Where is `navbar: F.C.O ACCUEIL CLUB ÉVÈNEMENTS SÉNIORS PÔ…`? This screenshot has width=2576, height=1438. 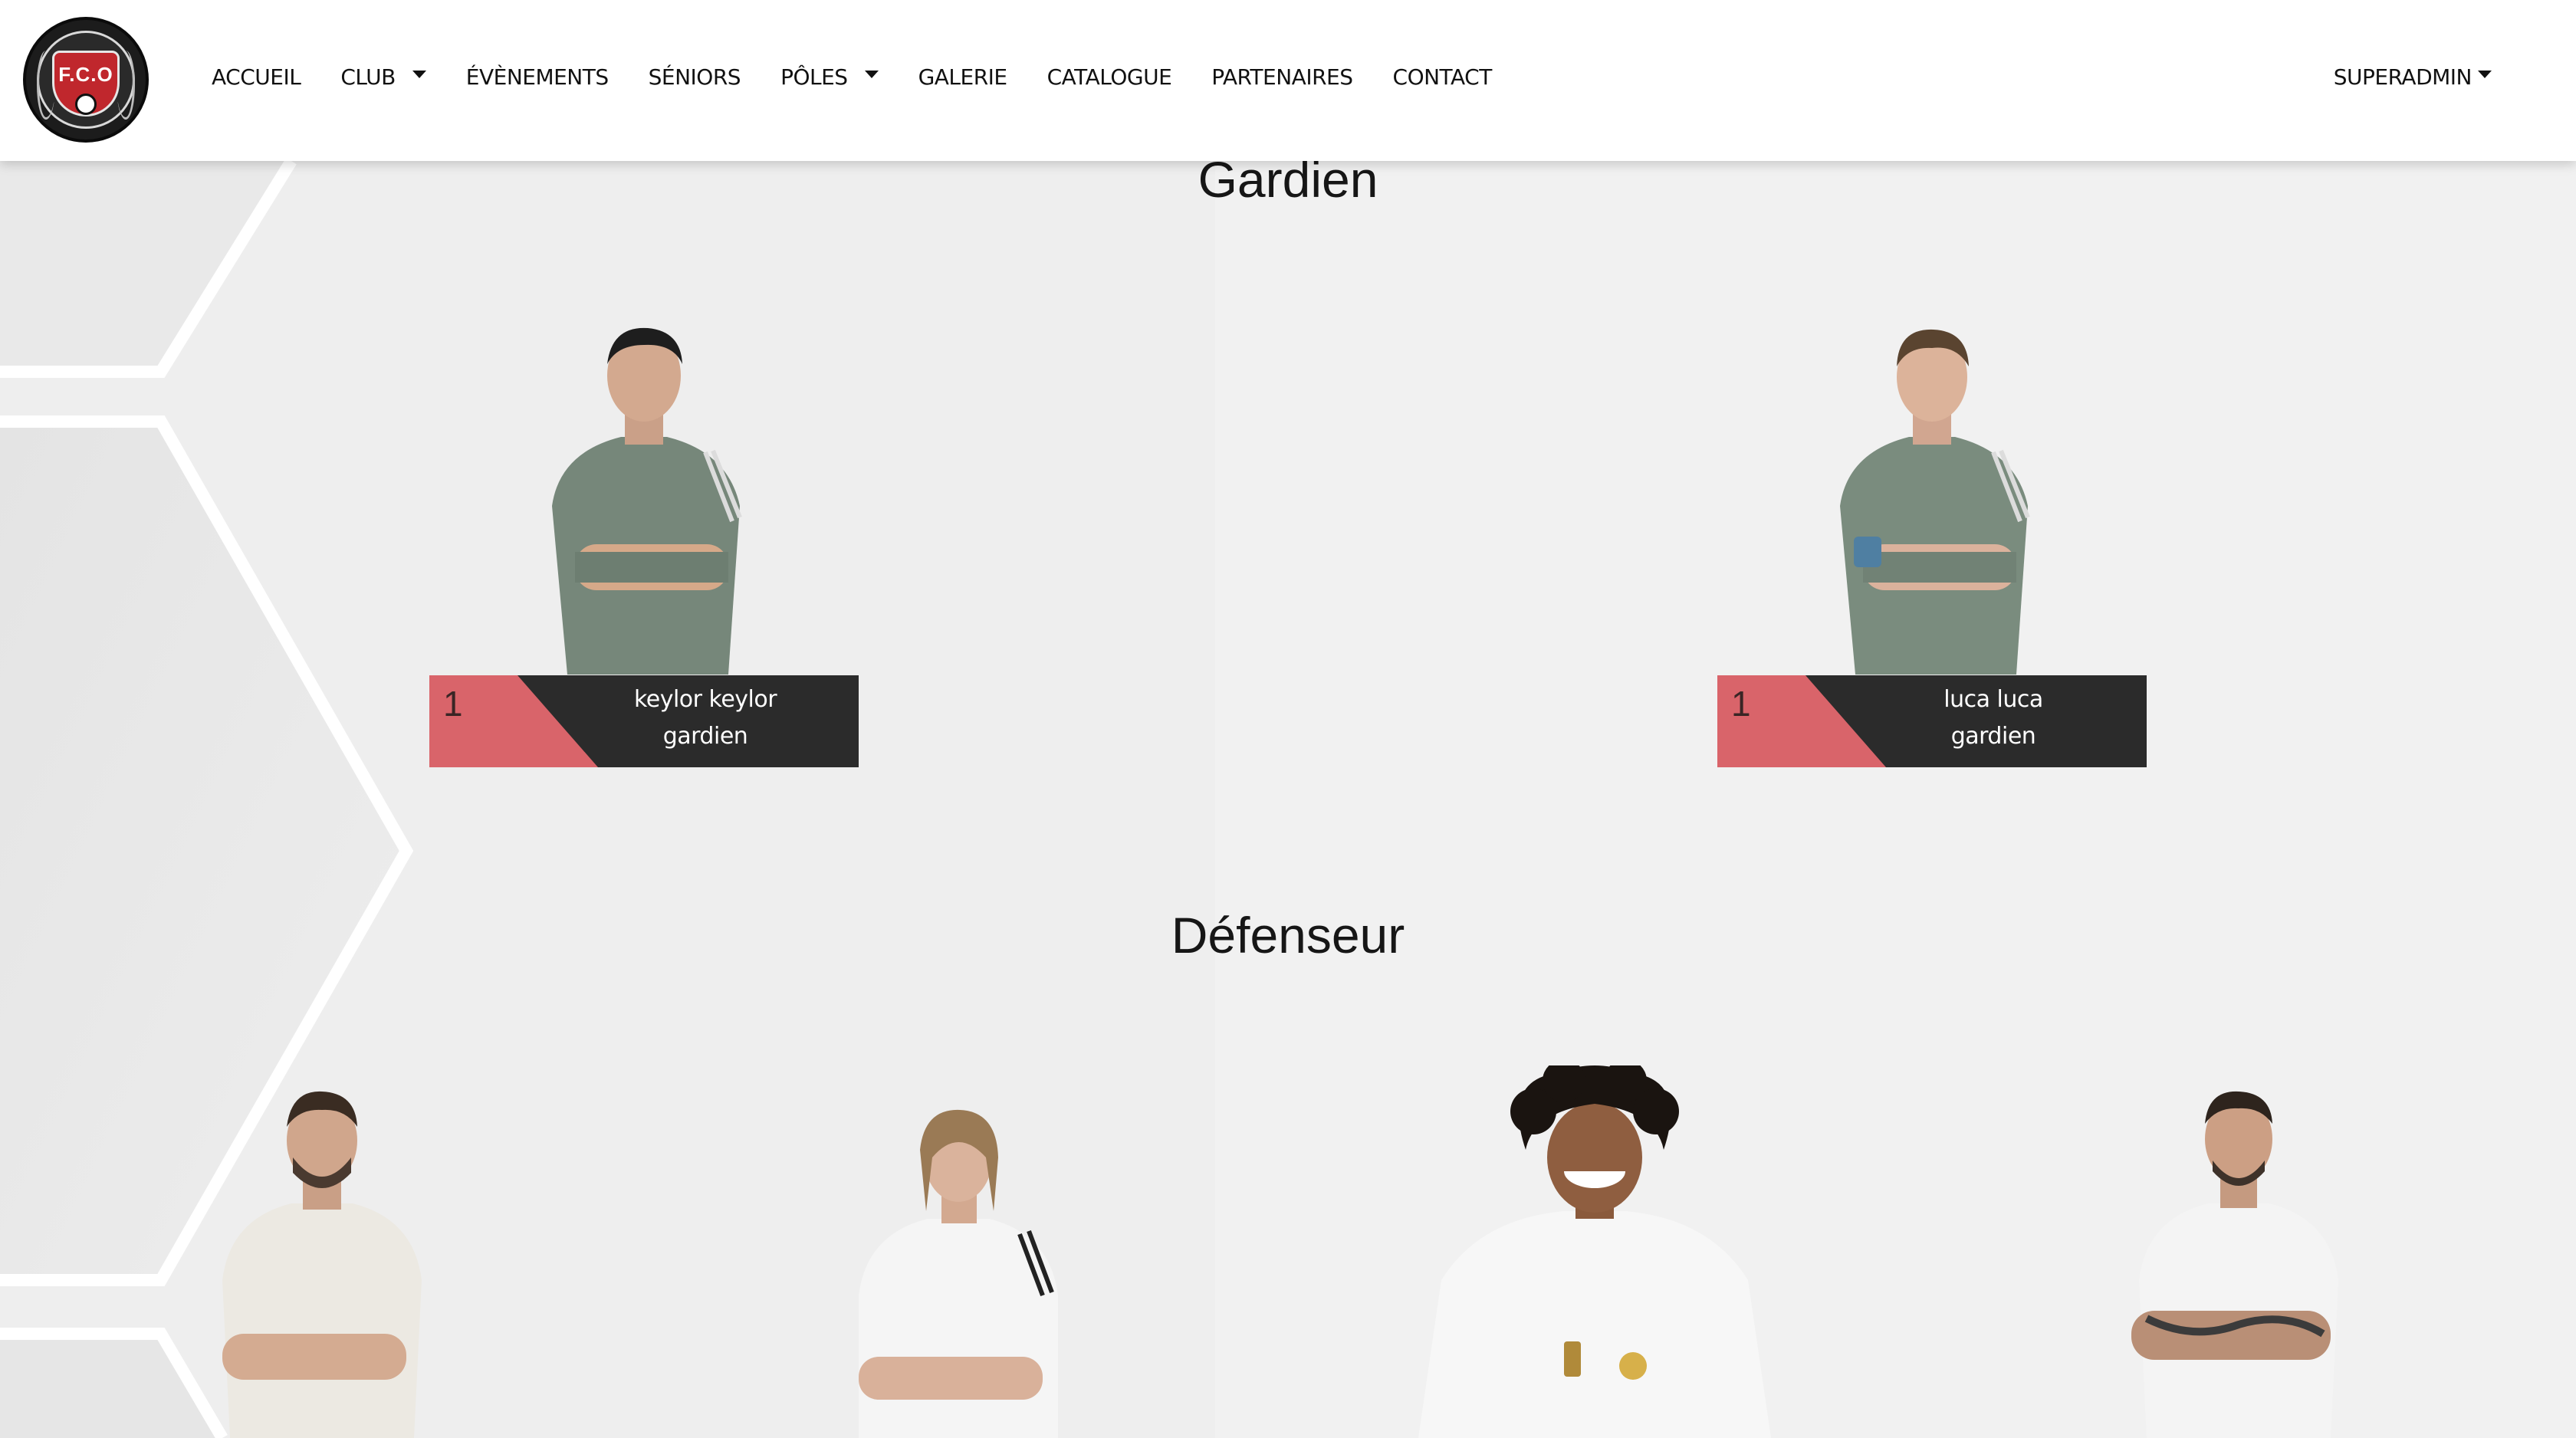
navbar: F.C.O ACCUEIL CLUB ÉVÈNEMENTS SÉNIORS PÔ… is located at coordinates (1288, 80).